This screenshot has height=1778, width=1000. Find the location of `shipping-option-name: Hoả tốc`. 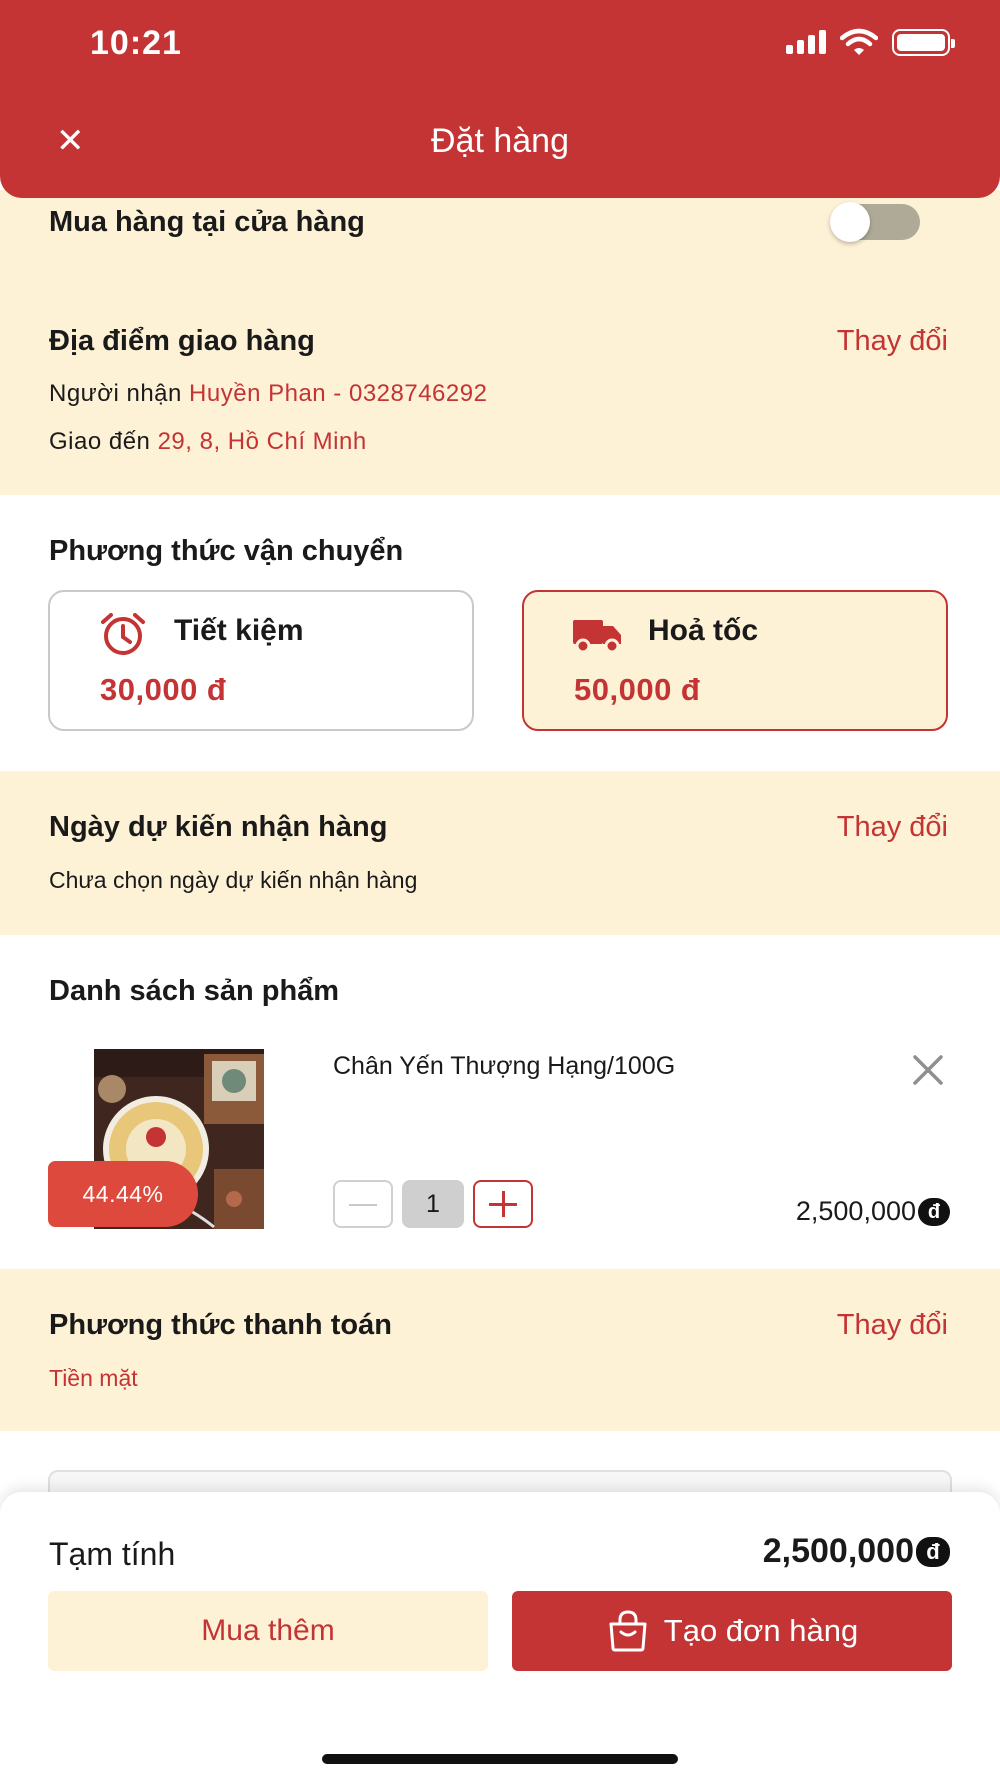

shipping-option-name: Hoả tốc is located at coordinates (703, 630).